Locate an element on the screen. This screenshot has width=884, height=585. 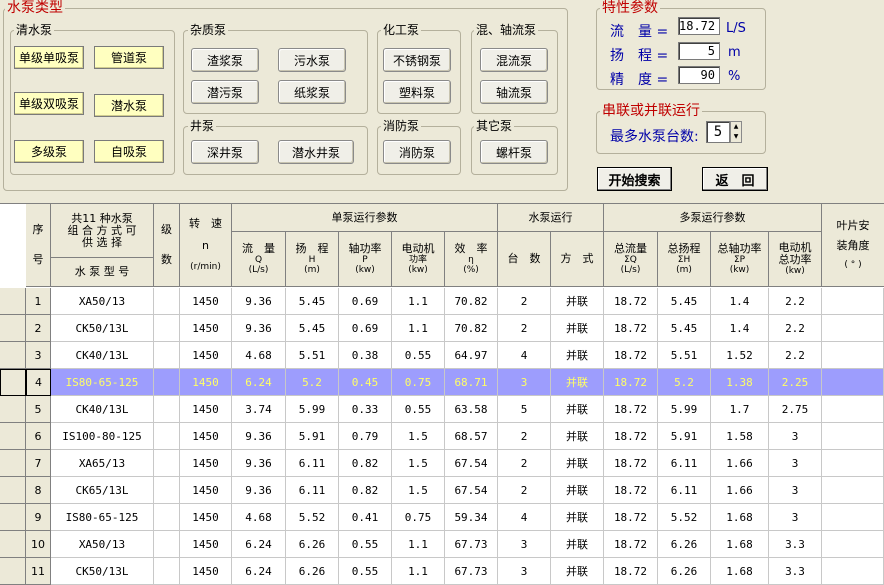
plastic-pump-button: 塑料泵 is located at coordinates (417, 92).